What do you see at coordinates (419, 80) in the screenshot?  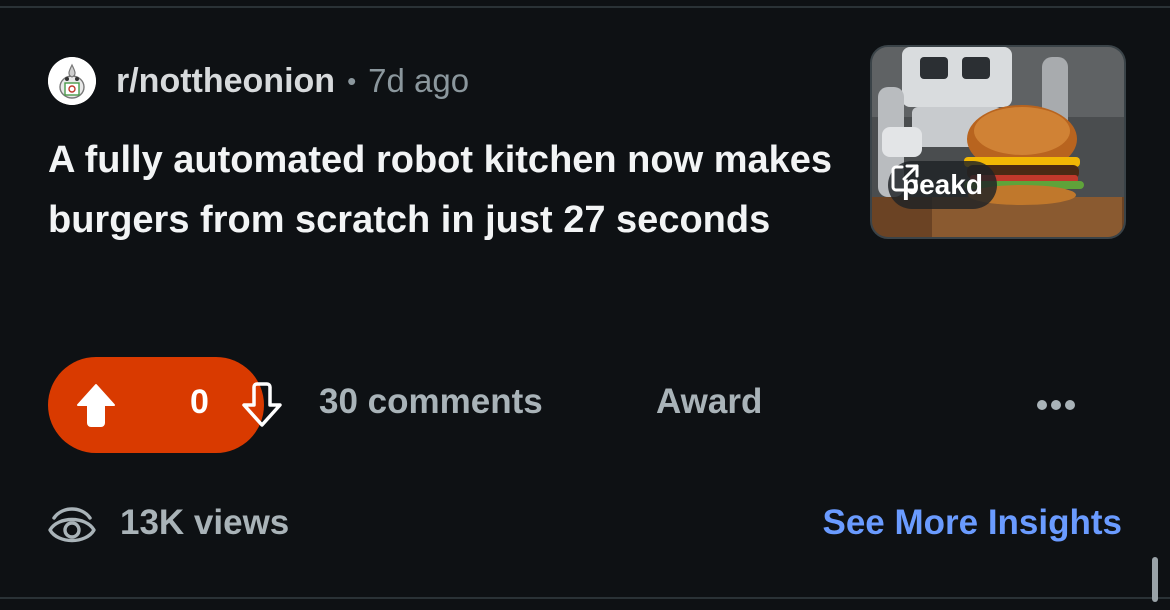 I see `post-age: 7d ago` at bounding box center [419, 80].